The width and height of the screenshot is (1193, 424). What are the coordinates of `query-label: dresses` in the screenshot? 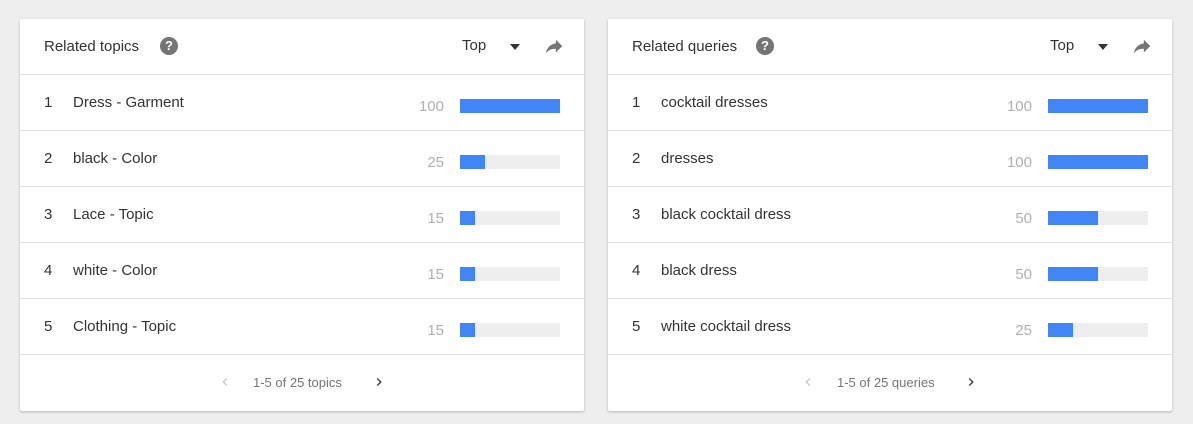 It's located at (687, 158).